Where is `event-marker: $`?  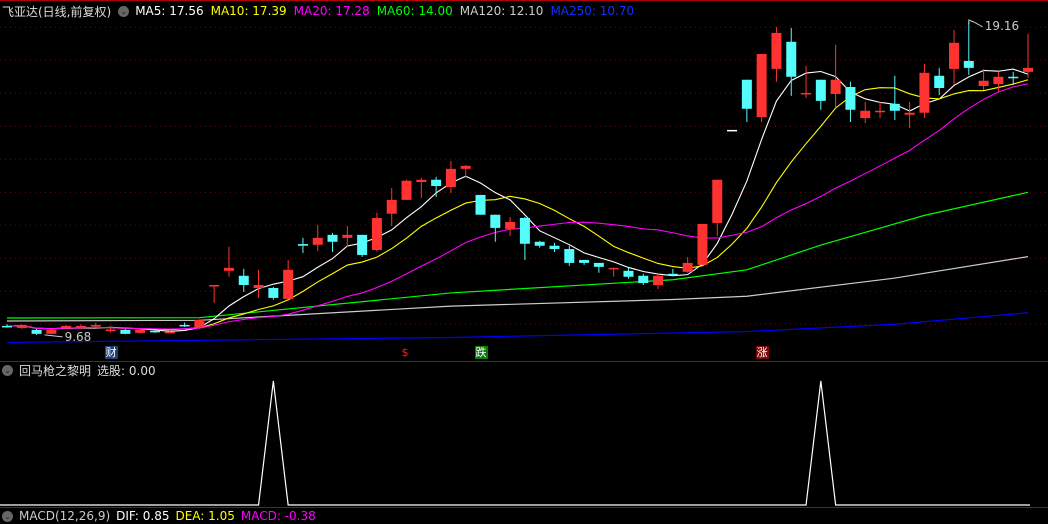
event-marker: $ is located at coordinates (405, 352).